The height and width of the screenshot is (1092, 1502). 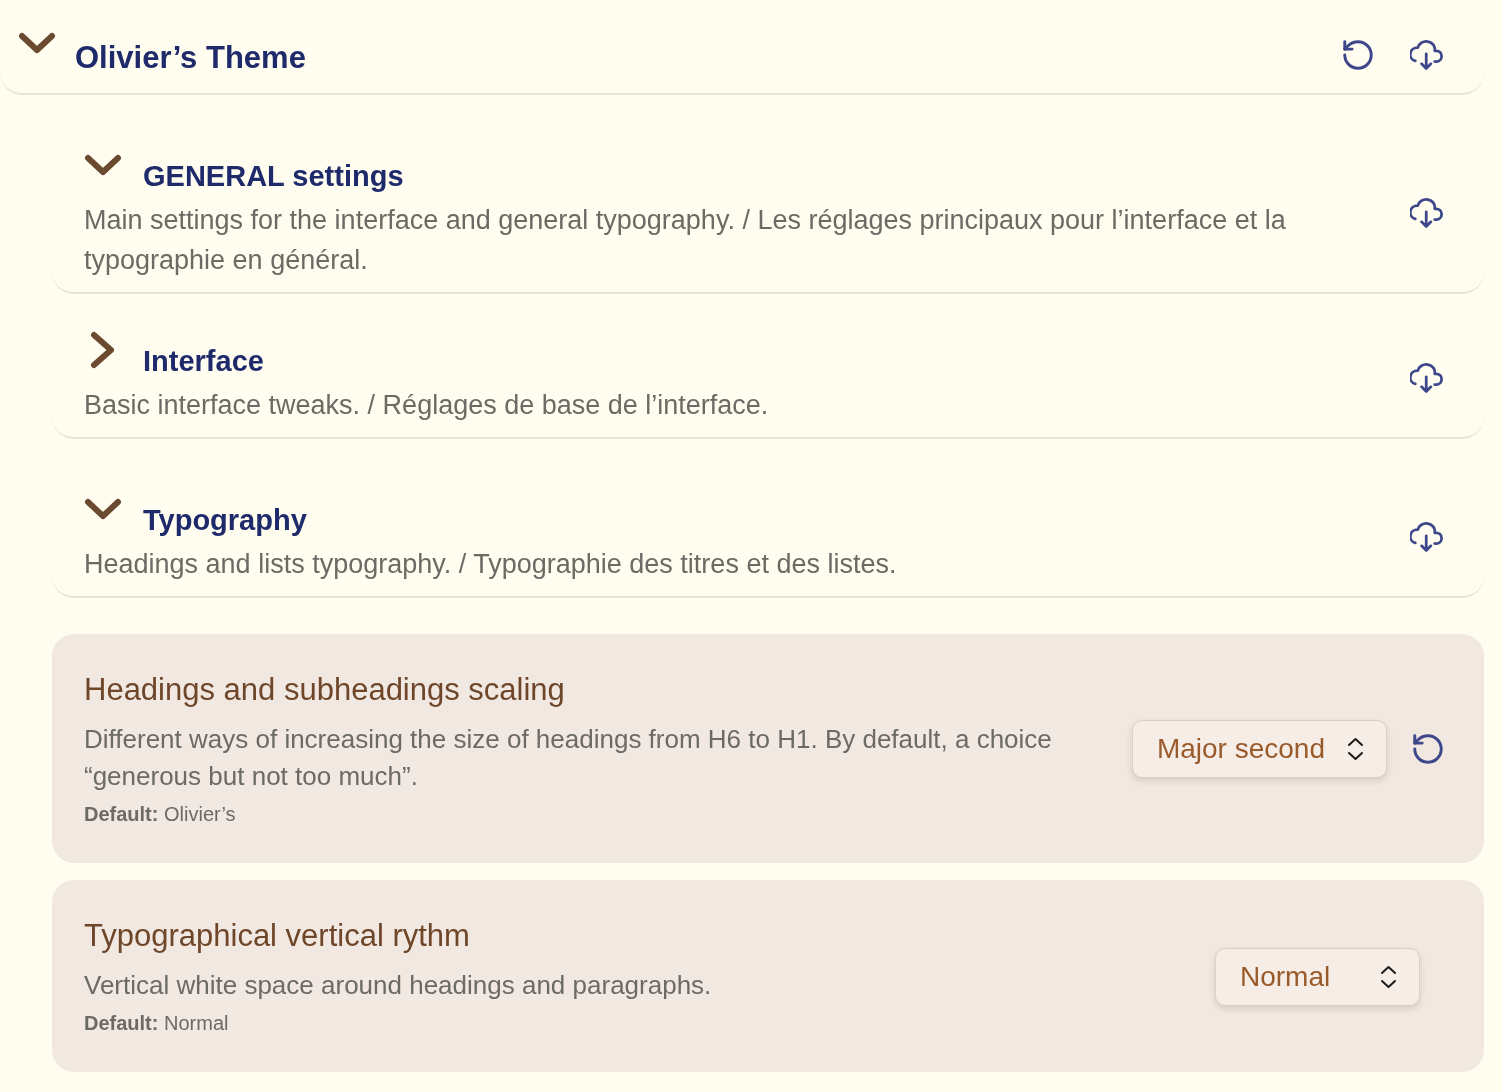 What do you see at coordinates (427, 405) in the screenshot?
I see `section-description: Basic interface tweaks. / Réglages de base de l’interface.` at bounding box center [427, 405].